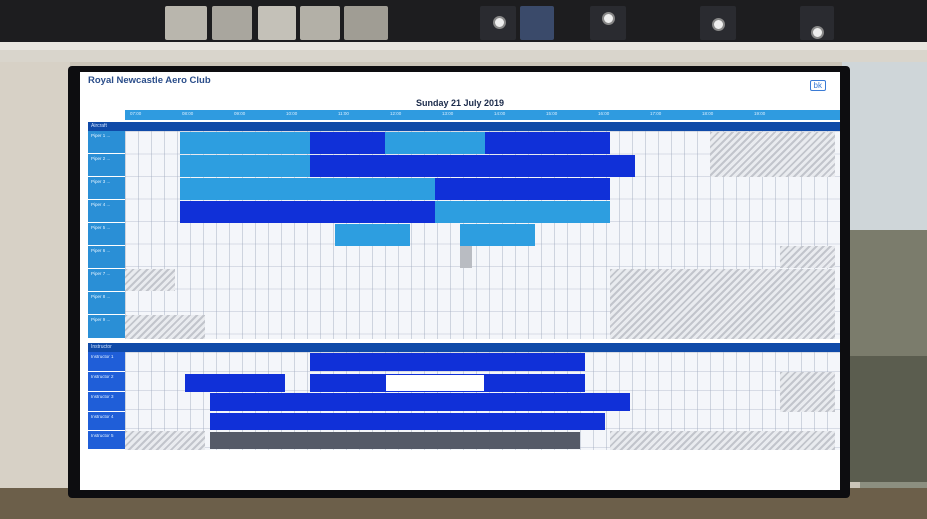 The width and height of the screenshot is (927, 519). Describe the element at coordinates (106, 362) in the screenshot. I see `instructor-row-label: Instructor 1` at that location.